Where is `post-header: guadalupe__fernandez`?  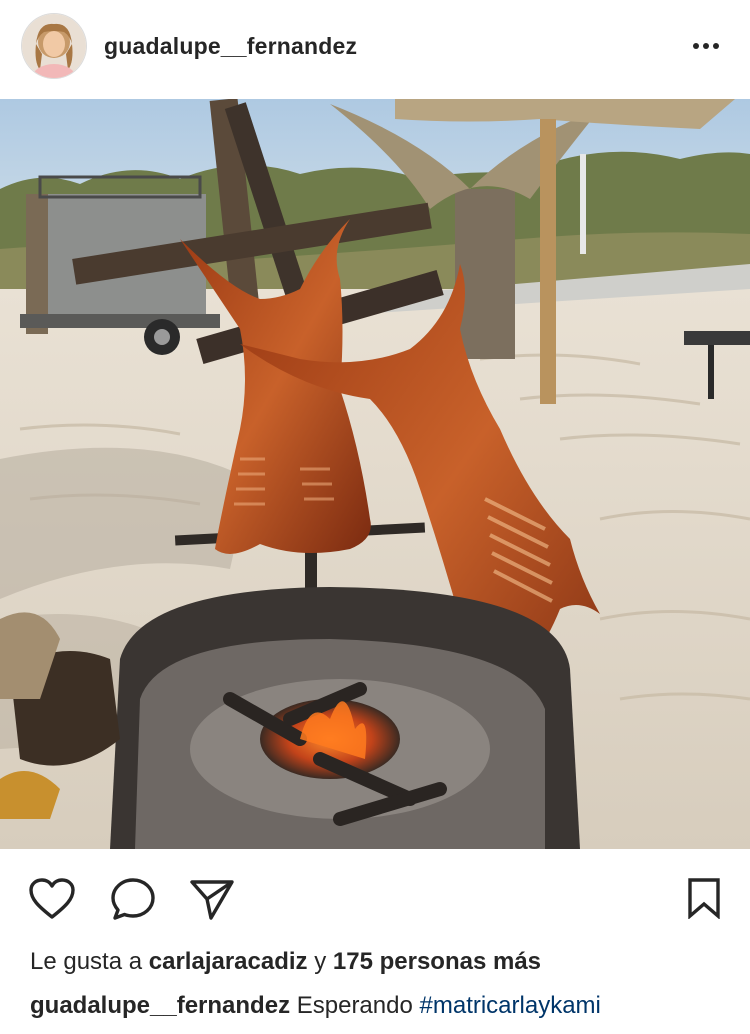 post-header: guadalupe__fernandez is located at coordinates (375, 49).